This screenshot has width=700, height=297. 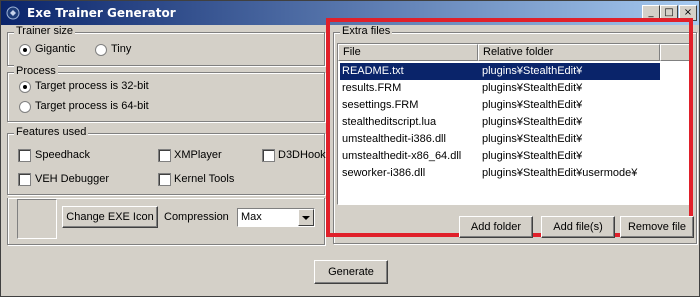 What do you see at coordinates (110, 217) in the screenshot?
I see `change-exe-icon-button: Change EXE Icon` at bounding box center [110, 217].